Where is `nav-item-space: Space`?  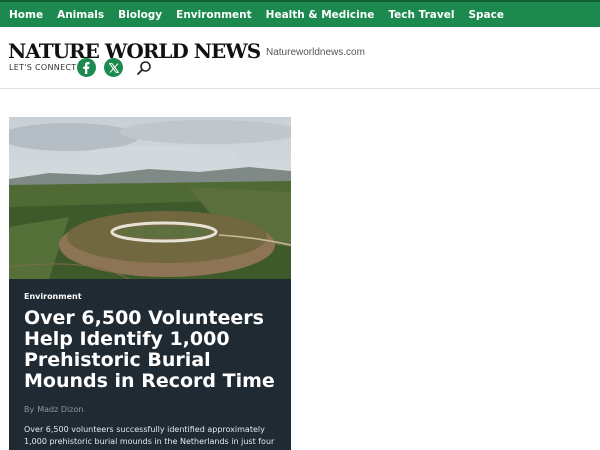
nav-item-space: Space is located at coordinates (486, 15).